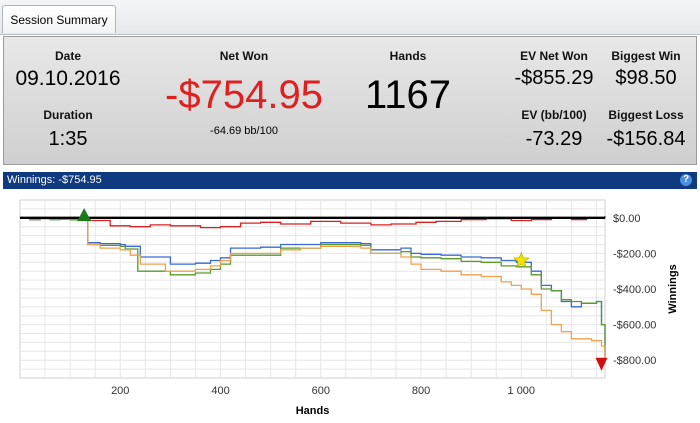 The width and height of the screenshot is (700, 423). What do you see at coordinates (634, 361) in the screenshot?
I see `y-tick-label: -$800.00` at bounding box center [634, 361].